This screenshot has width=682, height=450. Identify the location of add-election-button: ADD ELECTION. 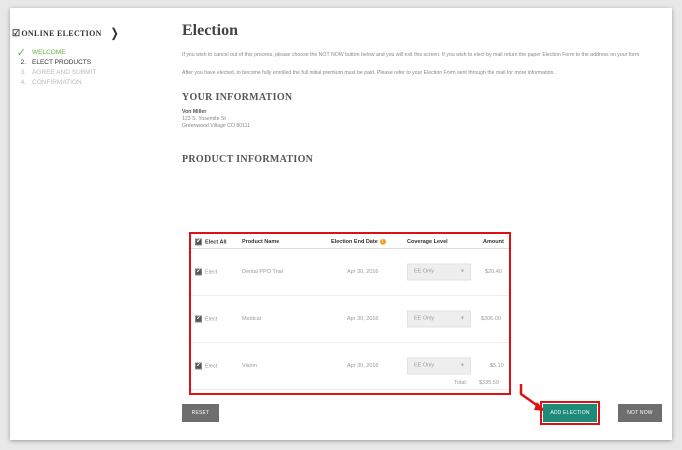
(570, 413).